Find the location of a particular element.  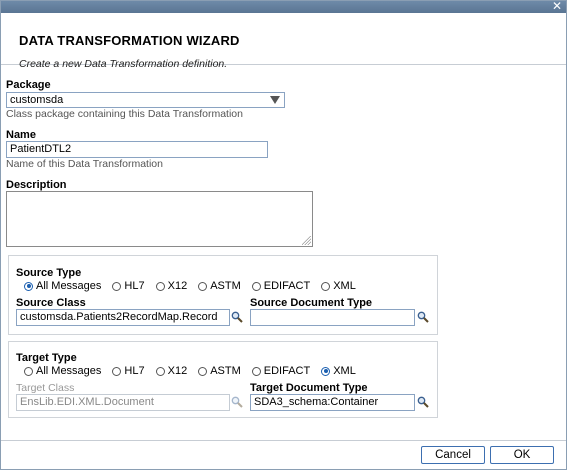

source-radio-hl7: HL7 is located at coordinates (128, 286).